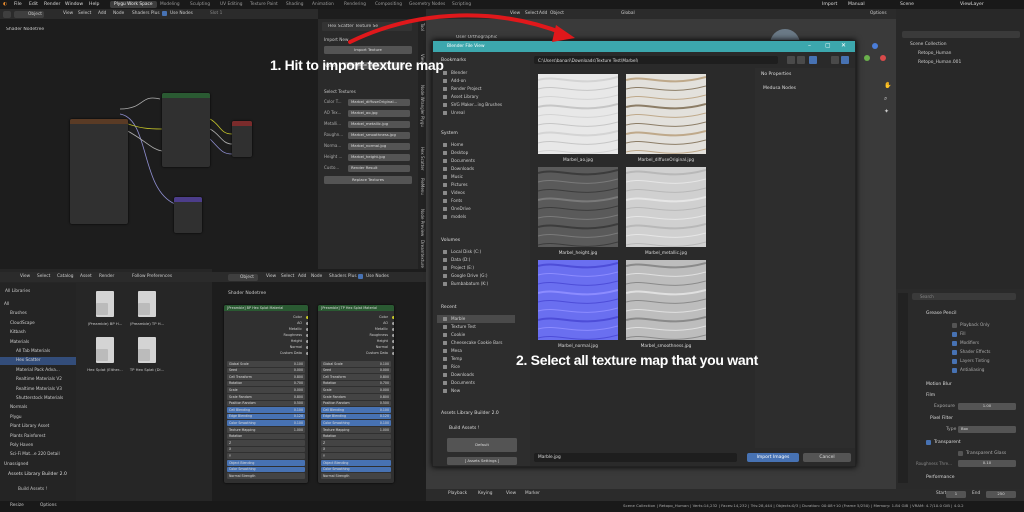 This screenshot has width=1024, height=512. What do you see at coordinates (461, 28) in the screenshot?
I see `annotation-arrow` at bounding box center [461, 28].